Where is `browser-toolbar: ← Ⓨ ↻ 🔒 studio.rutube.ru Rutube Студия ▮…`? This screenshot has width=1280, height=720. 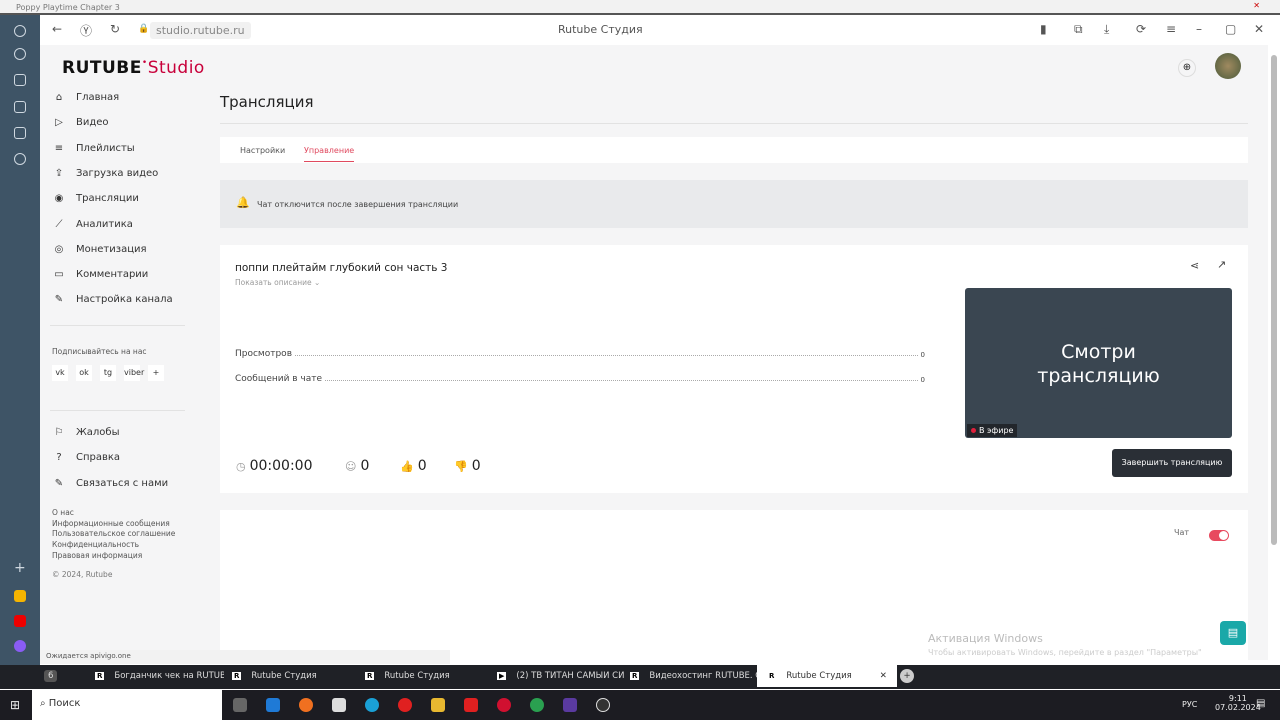 browser-toolbar: ← Ⓨ ↻ 🔒 studio.rutube.ru Rutube Студия ▮… is located at coordinates (660, 30).